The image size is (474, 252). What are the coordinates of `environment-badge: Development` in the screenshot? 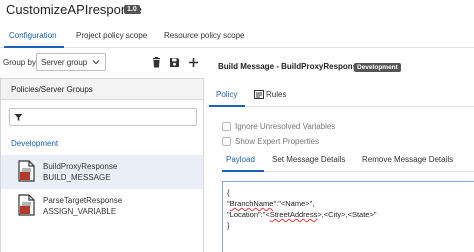 It's located at (377, 67).